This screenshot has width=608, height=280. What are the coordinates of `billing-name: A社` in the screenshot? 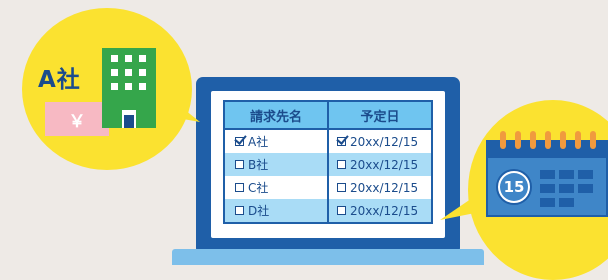 It's located at (258, 142).